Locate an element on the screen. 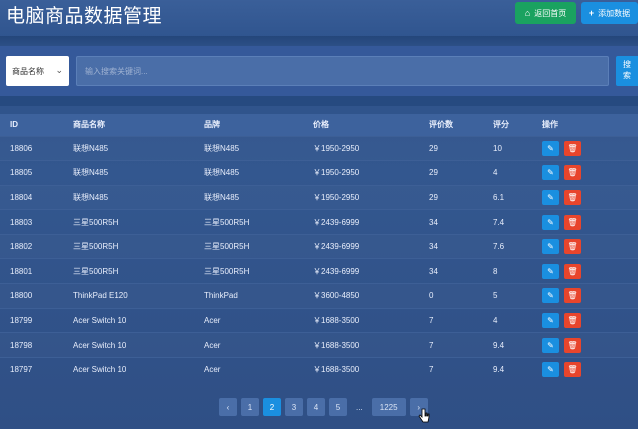 The height and width of the screenshot is (429, 638). page-button: 3 is located at coordinates (294, 407).